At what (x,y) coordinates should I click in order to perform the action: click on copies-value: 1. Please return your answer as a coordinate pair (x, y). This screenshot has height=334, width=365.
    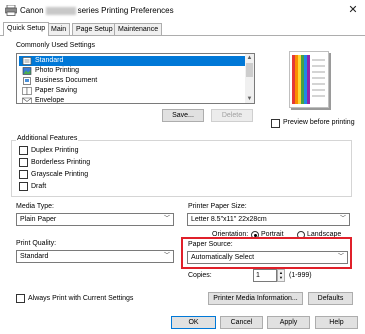
    Looking at the image, I should click on (258, 275).